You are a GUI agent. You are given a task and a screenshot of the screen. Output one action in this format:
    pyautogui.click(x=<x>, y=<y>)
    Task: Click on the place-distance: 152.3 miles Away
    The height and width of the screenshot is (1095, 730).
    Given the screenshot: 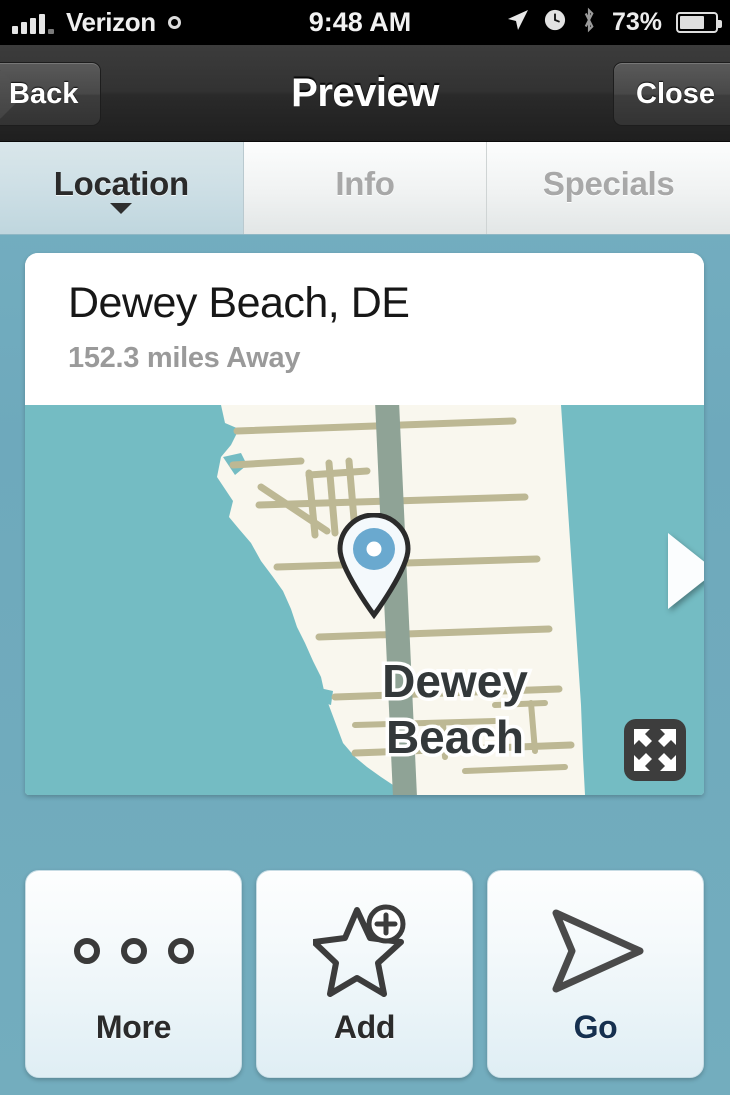 What is the action you would take?
    pyautogui.click(x=184, y=358)
    